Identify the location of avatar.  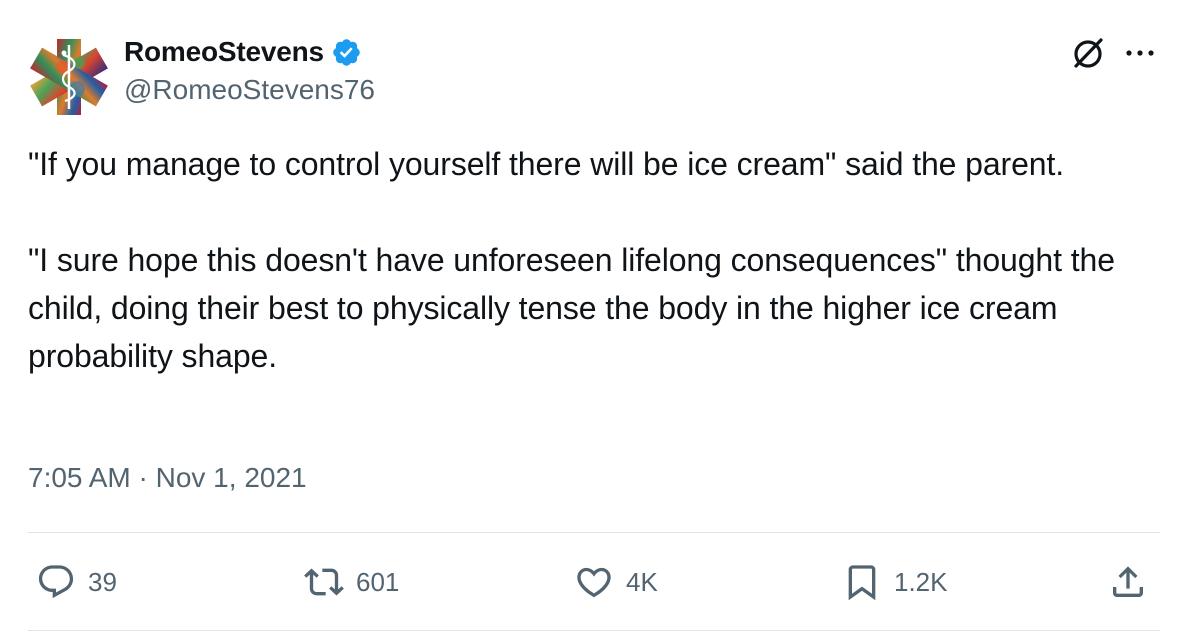
(69, 77).